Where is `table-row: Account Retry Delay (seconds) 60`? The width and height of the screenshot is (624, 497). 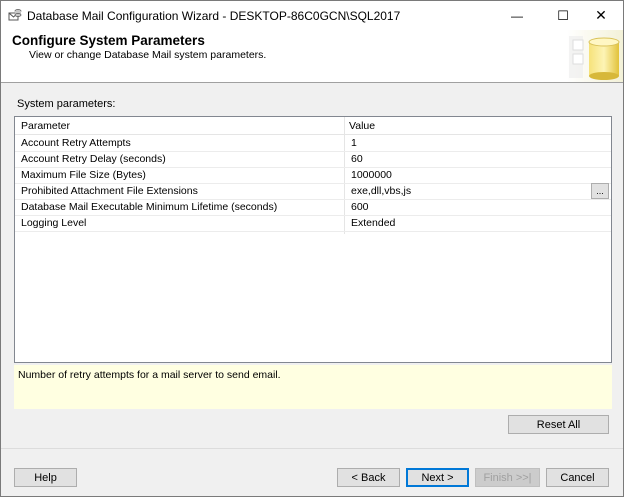
table-row: Account Retry Delay (seconds) 60 is located at coordinates (313, 159).